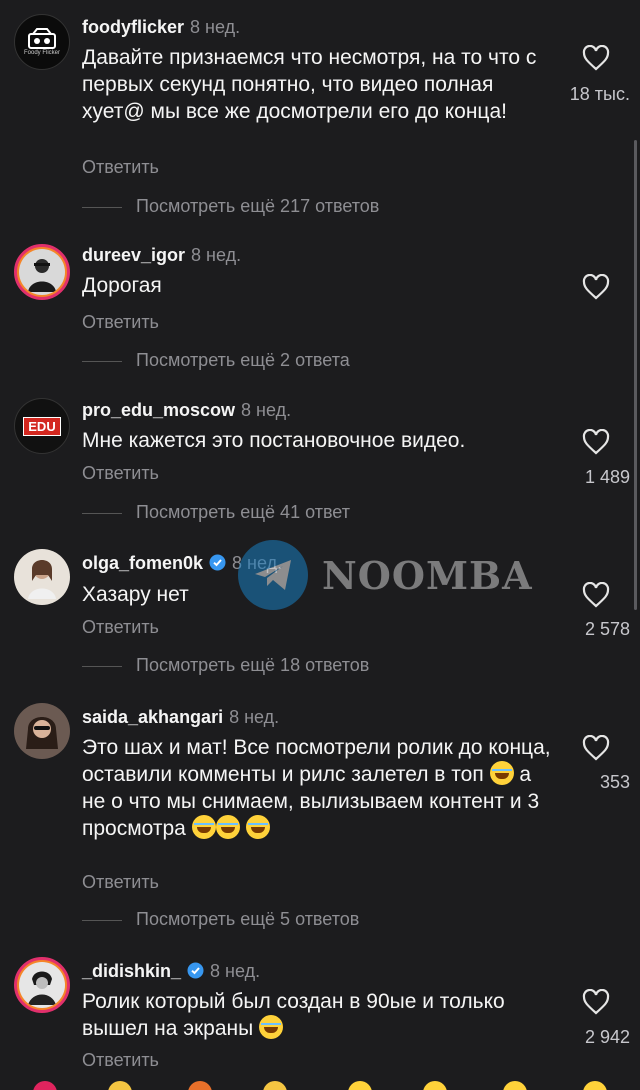 This screenshot has height=1090, width=640. What do you see at coordinates (258, 206) in the screenshot?
I see `view-replies-label: Посмотреть ещё 217 ответов` at bounding box center [258, 206].